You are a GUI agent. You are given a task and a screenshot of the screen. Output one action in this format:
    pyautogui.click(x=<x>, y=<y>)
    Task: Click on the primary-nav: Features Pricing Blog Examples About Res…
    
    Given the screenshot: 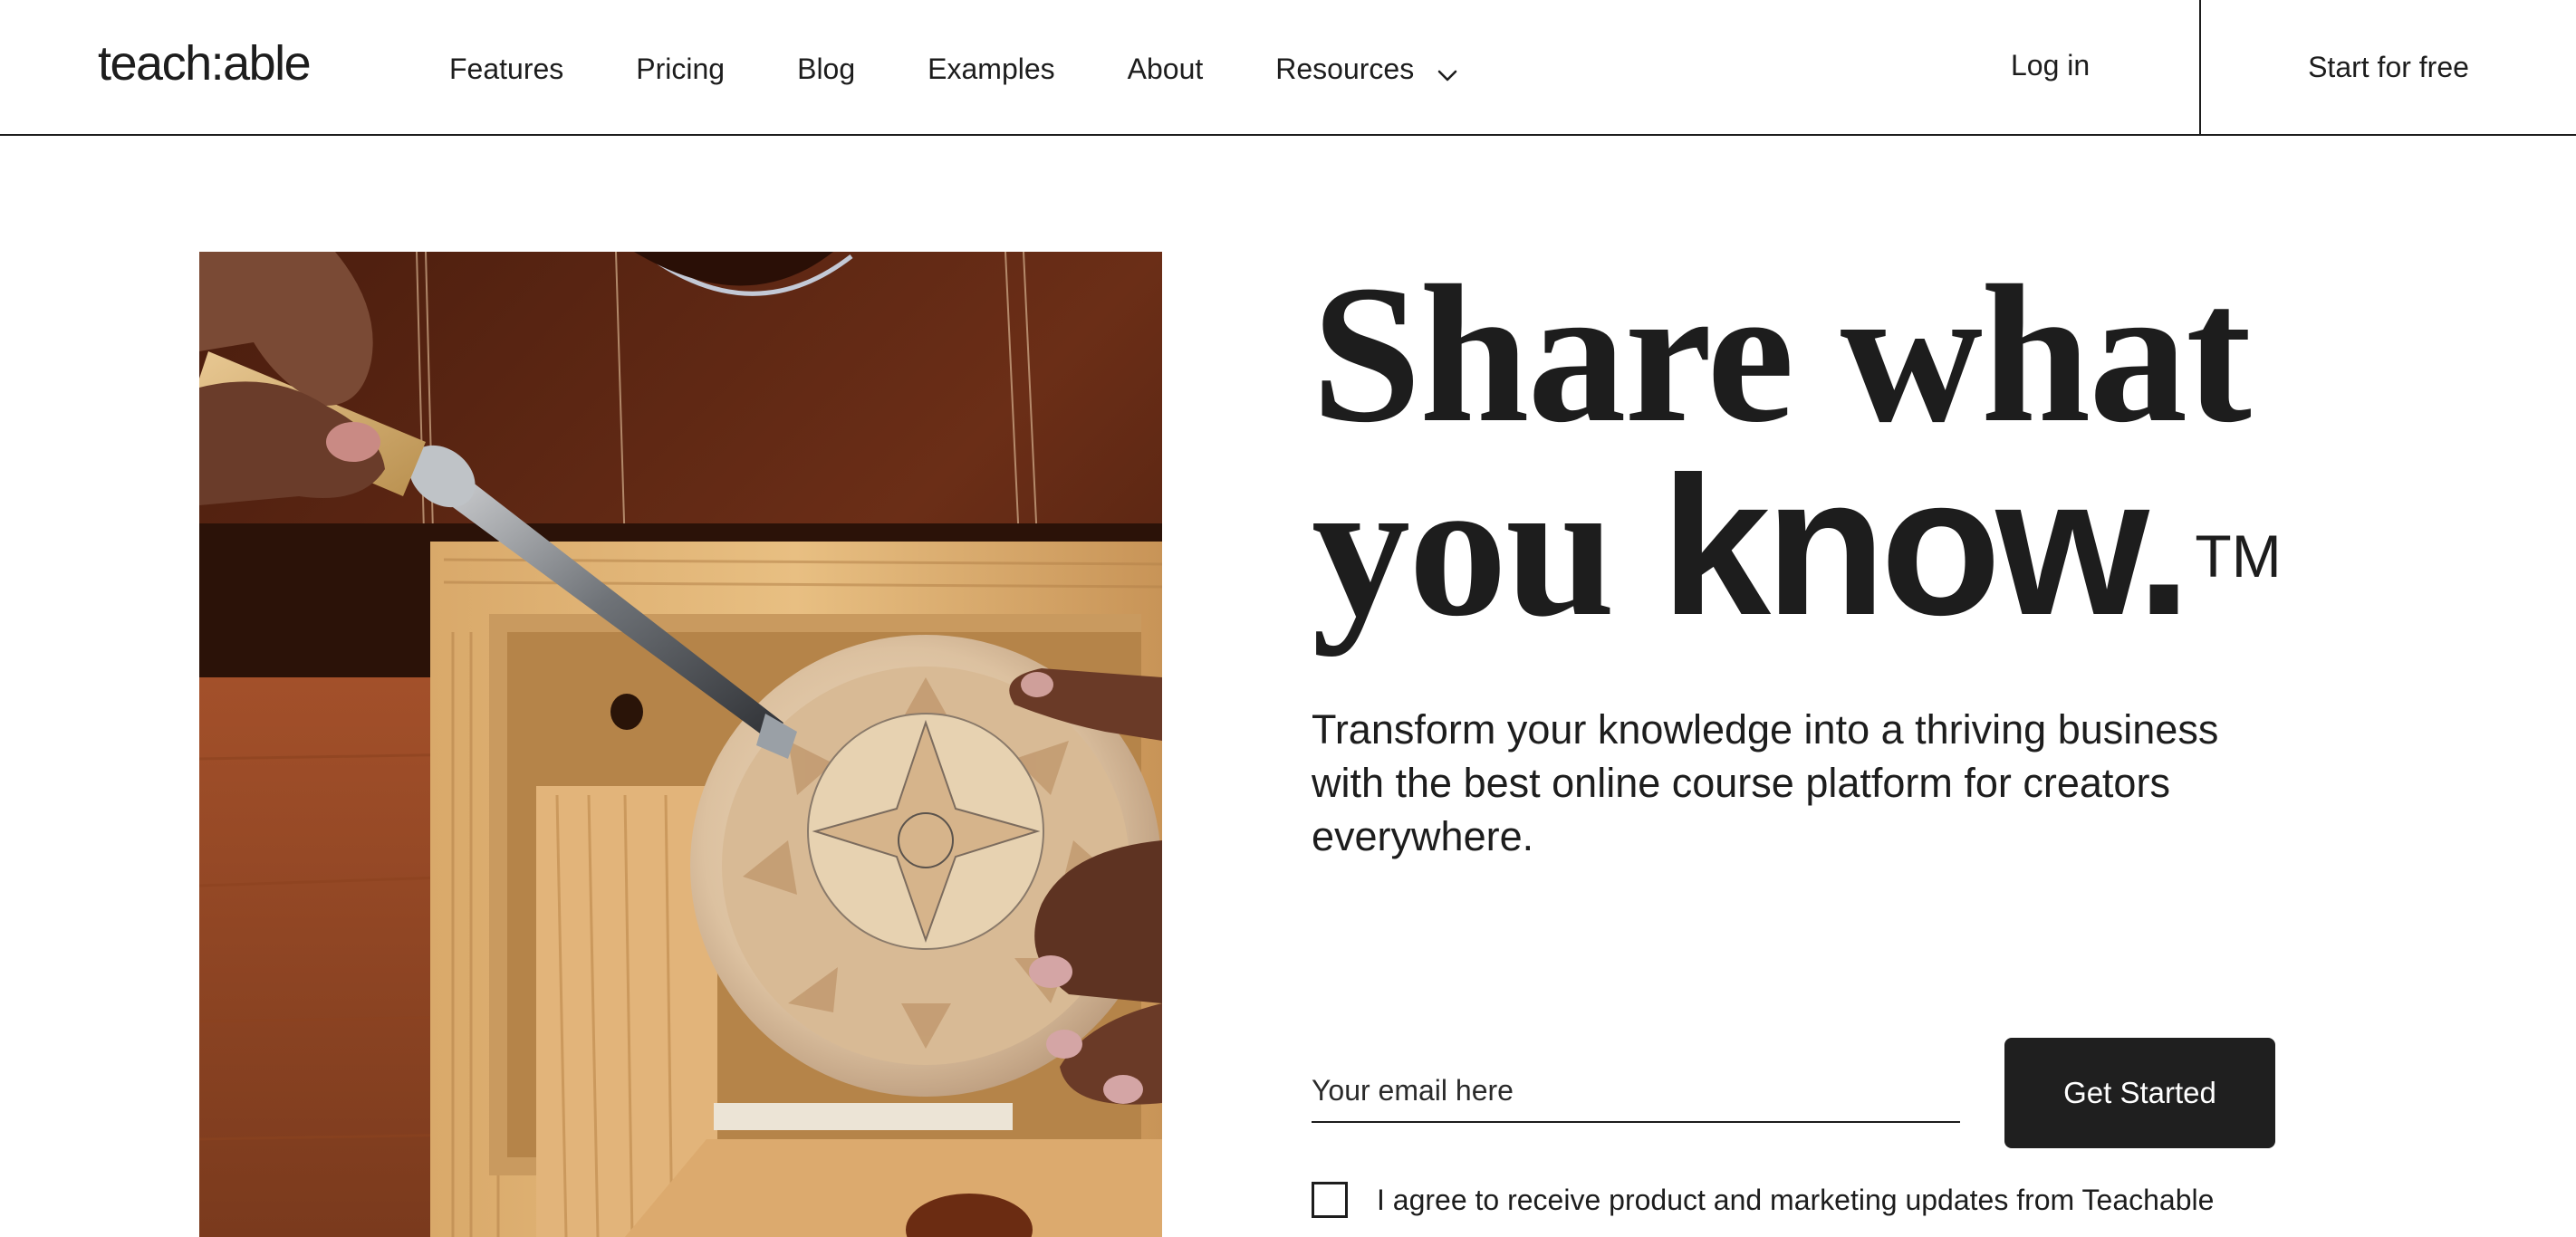 What is the action you would take?
    pyautogui.click(x=954, y=69)
    